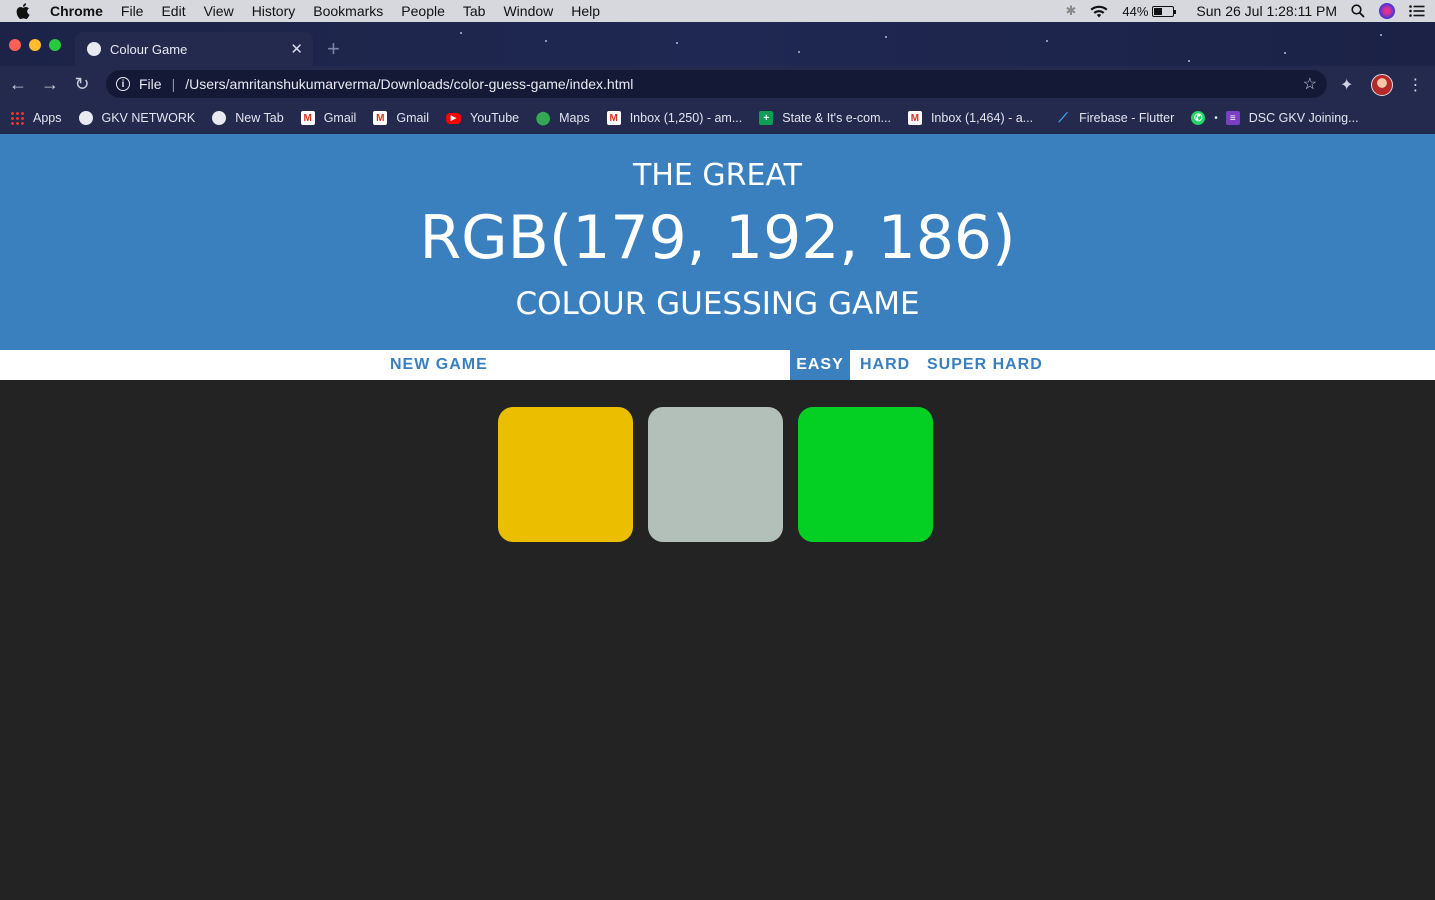 The height and width of the screenshot is (900, 1435). I want to click on siri-icon, so click(1387, 11).